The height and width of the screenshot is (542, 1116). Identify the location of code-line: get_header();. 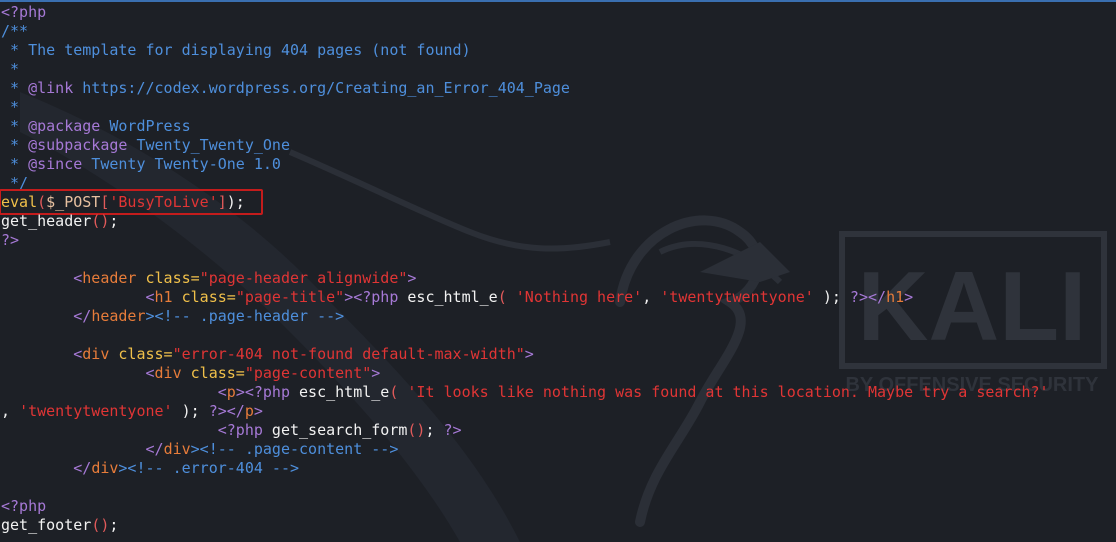
(558, 221).